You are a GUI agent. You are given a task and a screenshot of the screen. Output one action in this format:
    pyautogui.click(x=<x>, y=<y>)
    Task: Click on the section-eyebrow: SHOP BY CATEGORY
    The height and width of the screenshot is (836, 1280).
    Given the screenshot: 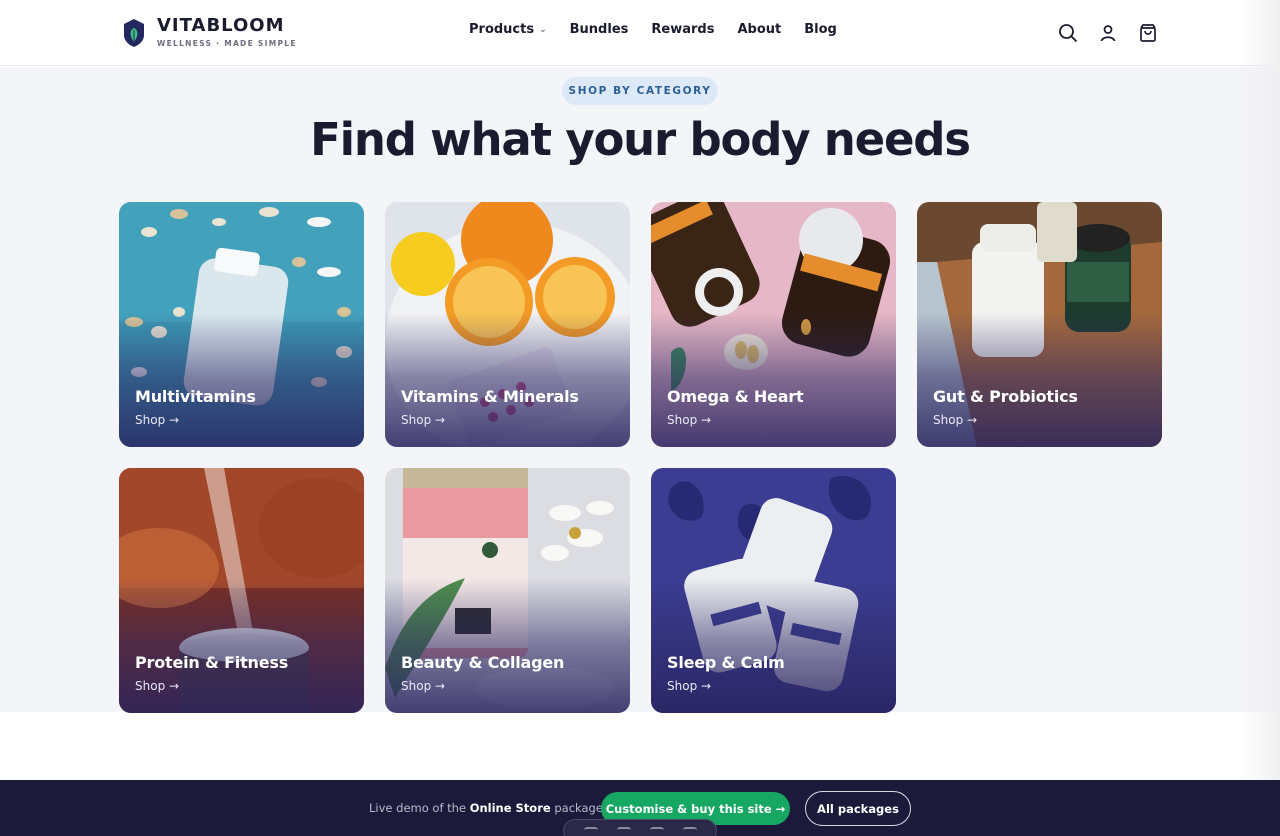 What is the action you would take?
    pyautogui.click(x=640, y=91)
    